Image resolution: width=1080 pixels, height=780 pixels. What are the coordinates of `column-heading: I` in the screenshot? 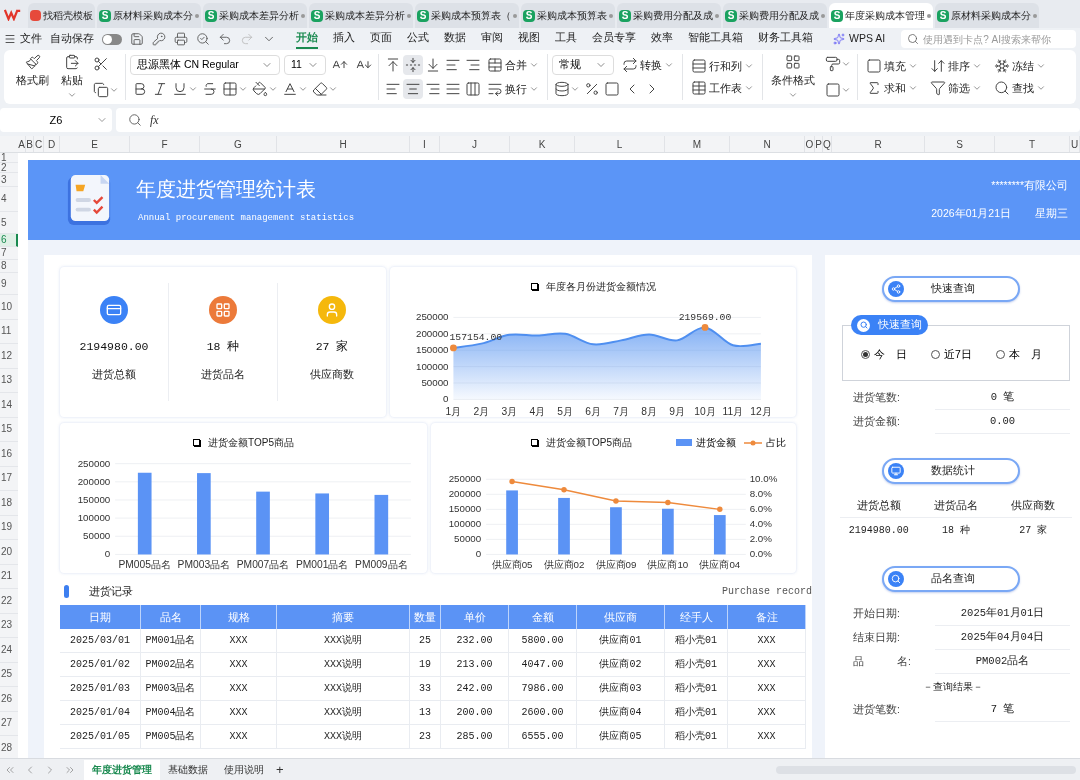 It's located at (425, 144).